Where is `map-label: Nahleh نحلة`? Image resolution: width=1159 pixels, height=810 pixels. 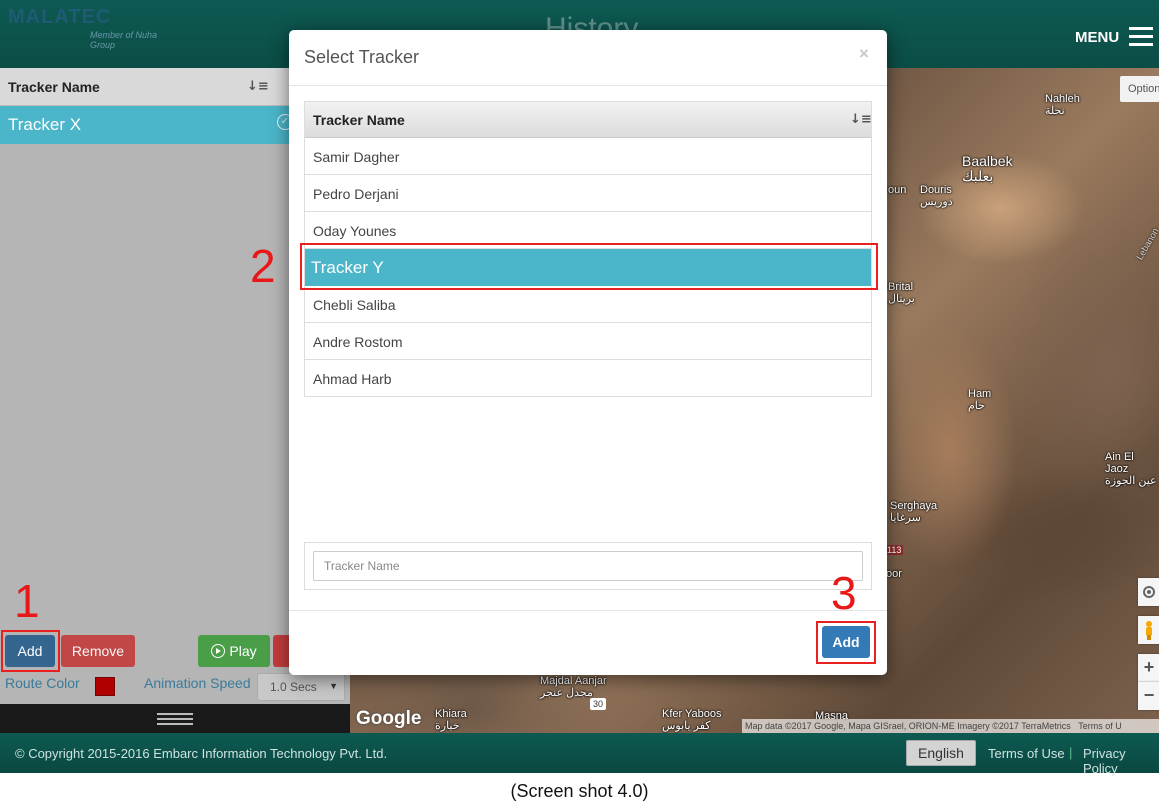 map-label: Nahleh نحلة is located at coordinates (1062, 105).